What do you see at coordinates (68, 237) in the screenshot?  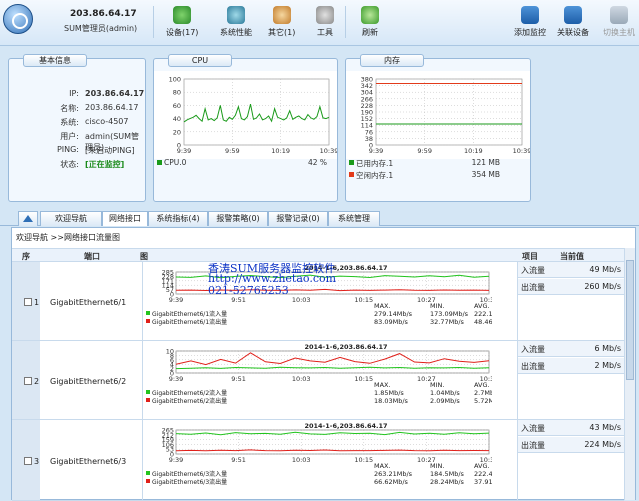 I see `breadcrumb: 欢迎导航 >>网络接口流量图` at bounding box center [68, 237].